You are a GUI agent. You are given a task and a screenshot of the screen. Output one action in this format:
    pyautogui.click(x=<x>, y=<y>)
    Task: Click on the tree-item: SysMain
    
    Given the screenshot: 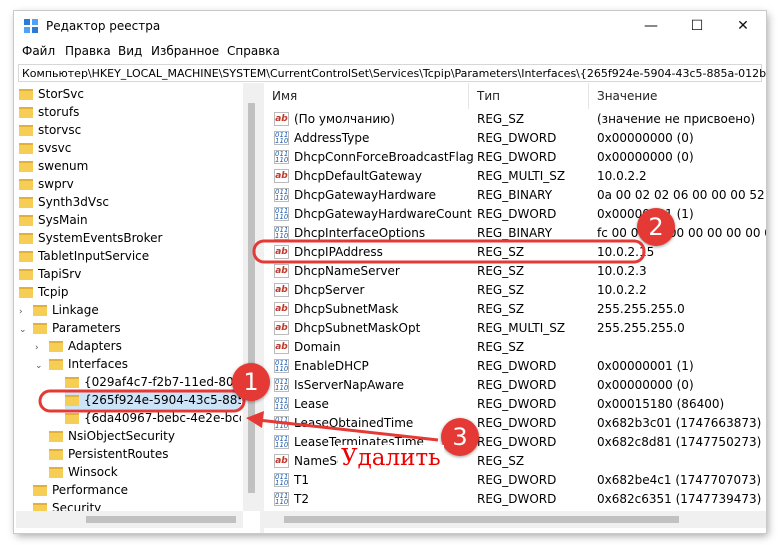 What is the action you would take?
    pyautogui.click(x=53, y=220)
    